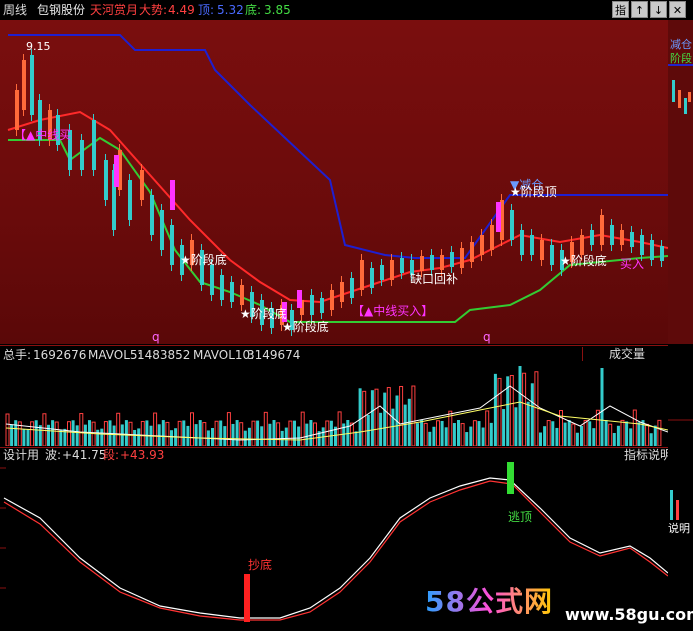  What do you see at coordinates (53, 455) in the screenshot?
I see `wave-label: 波:` at bounding box center [53, 455].